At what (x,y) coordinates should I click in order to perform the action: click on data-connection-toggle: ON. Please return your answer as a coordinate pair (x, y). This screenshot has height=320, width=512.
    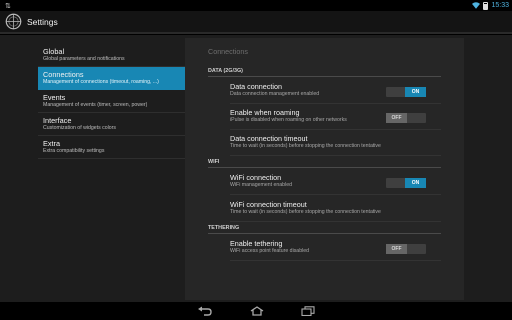
    Looking at the image, I should click on (406, 92).